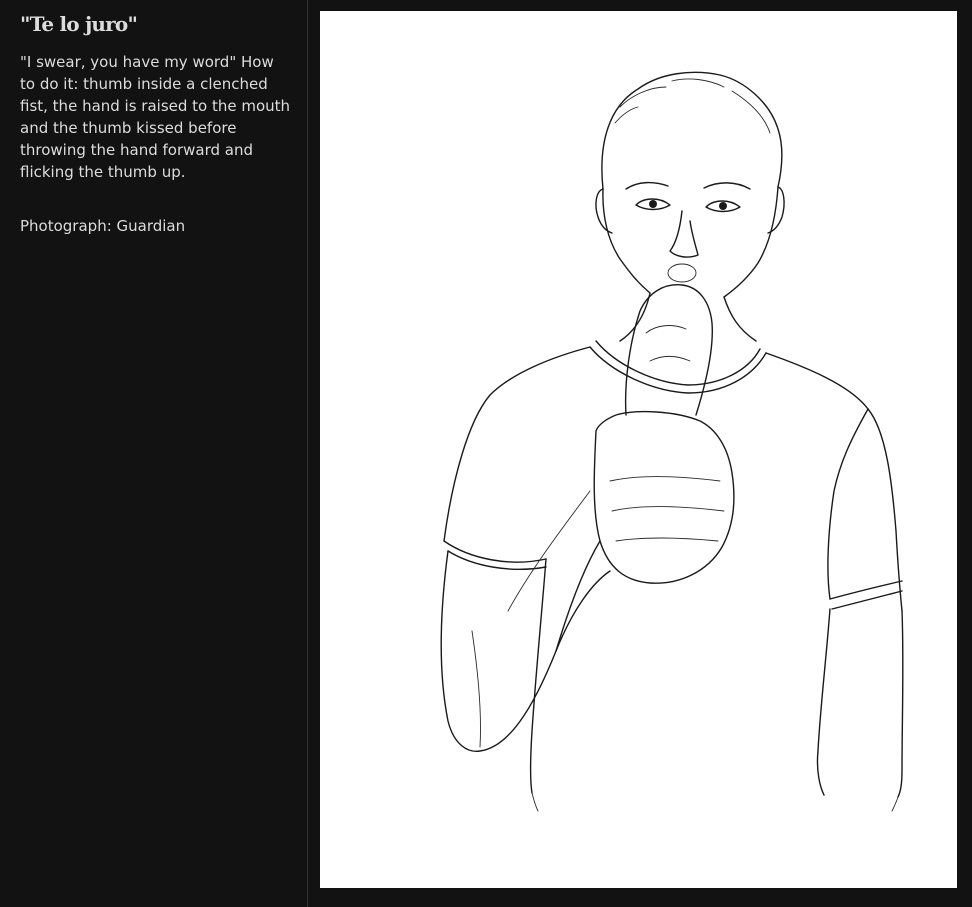 Image resolution: width=972 pixels, height=907 pixels. What do you see at coordinates (495, 555) in the screenshot?
I see `left-sleeve` at bounding box center [495, 555].